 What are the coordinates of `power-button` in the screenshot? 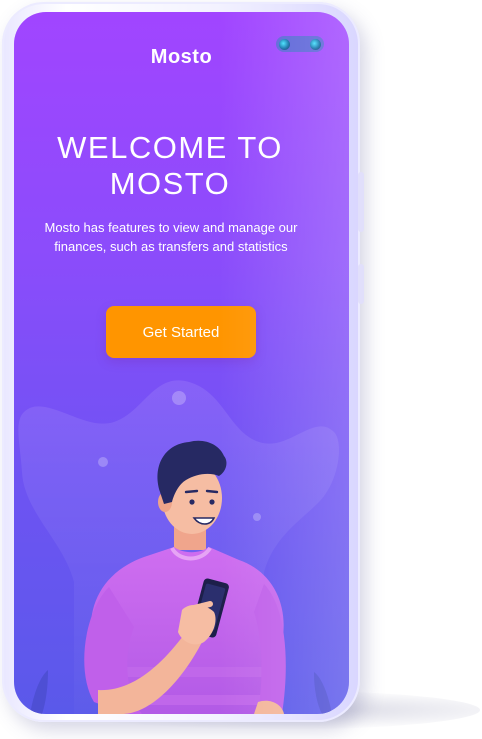 It's located at (361, 284).